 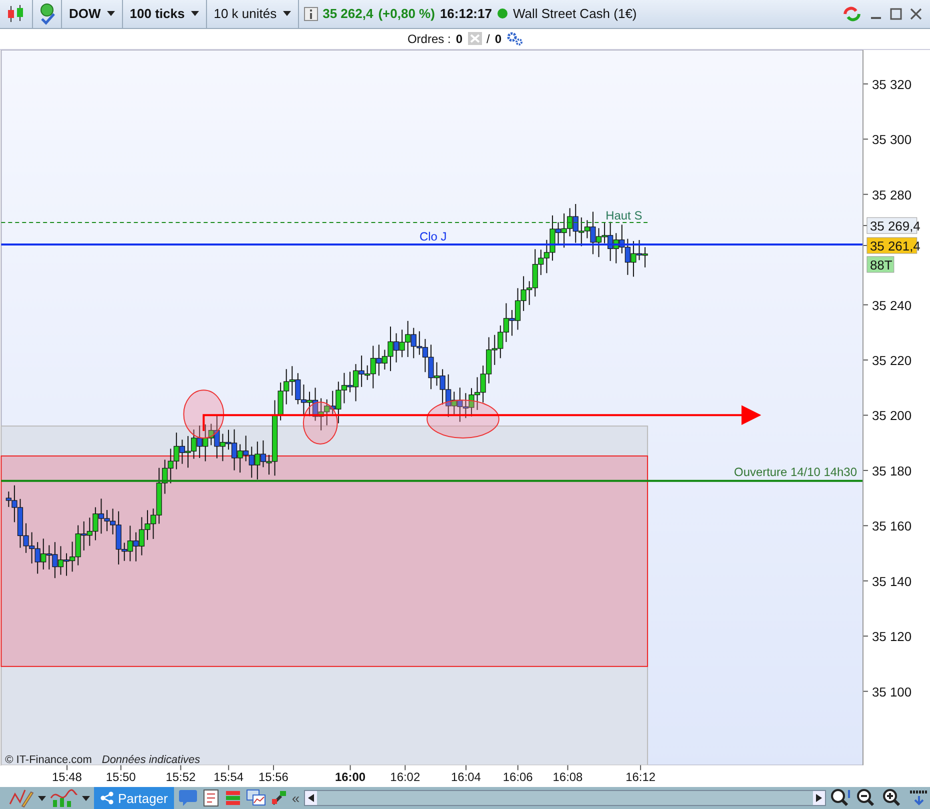 I want to click on y-axis-label: 35 200, so click(x=892, y=416).